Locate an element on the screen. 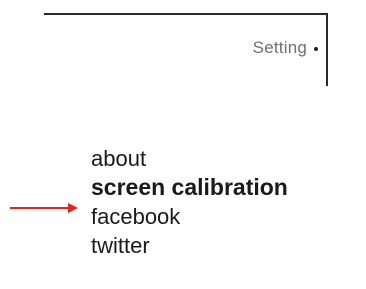 This screenshot has height=289, width=366. setting-label: Setting is located at coordinates (279, 47).